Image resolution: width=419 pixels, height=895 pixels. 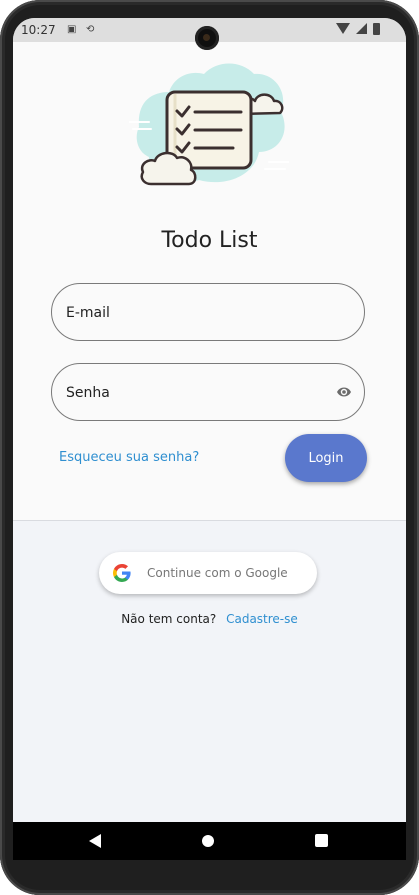 I want to click on sync-icon: ⟲, so click(x=90, y=29).